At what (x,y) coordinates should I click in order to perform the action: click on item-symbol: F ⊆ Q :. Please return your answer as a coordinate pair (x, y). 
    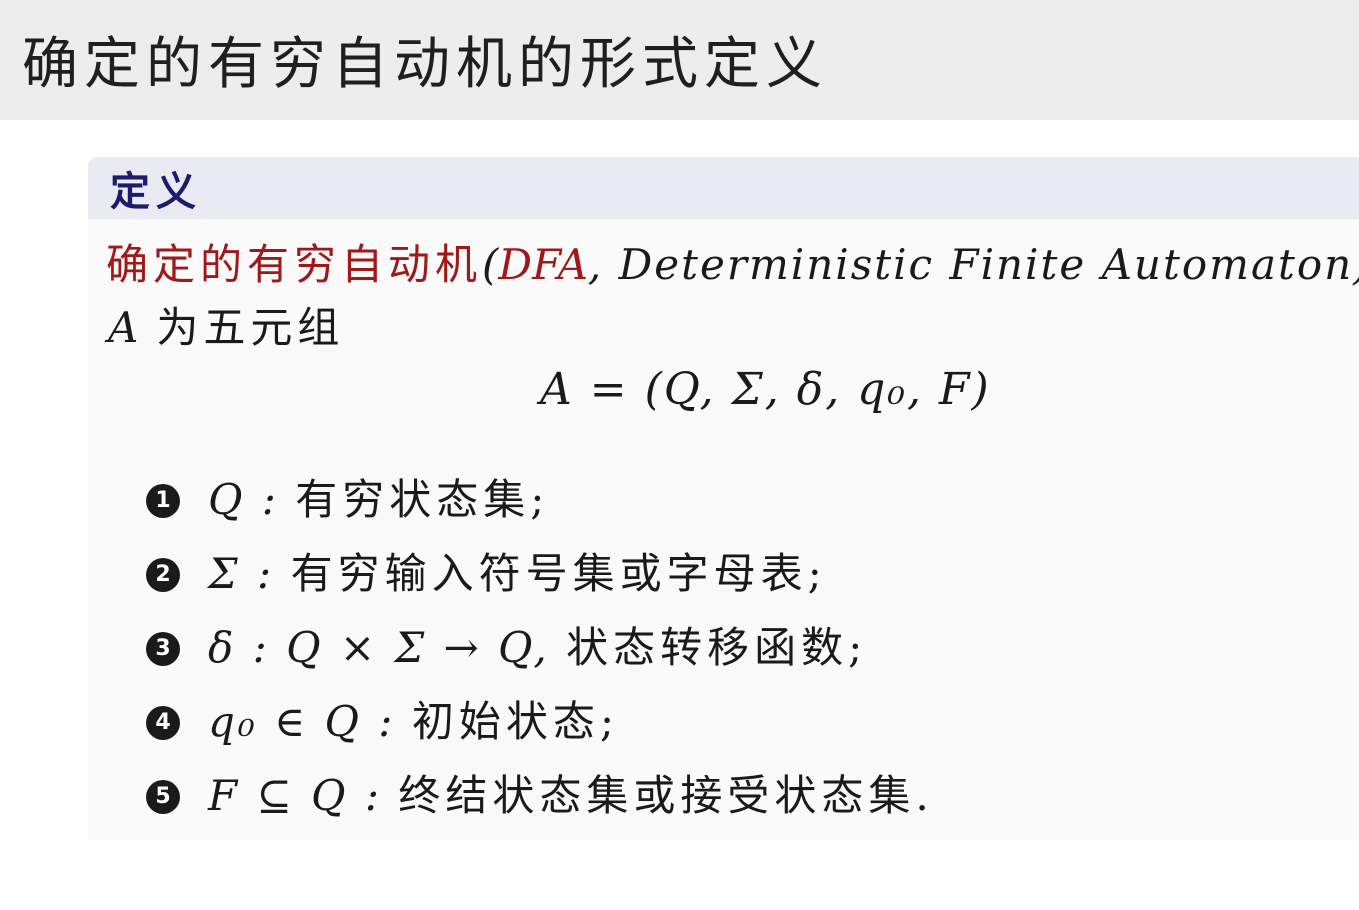
    Looking at the image, I should click on (295, 795).